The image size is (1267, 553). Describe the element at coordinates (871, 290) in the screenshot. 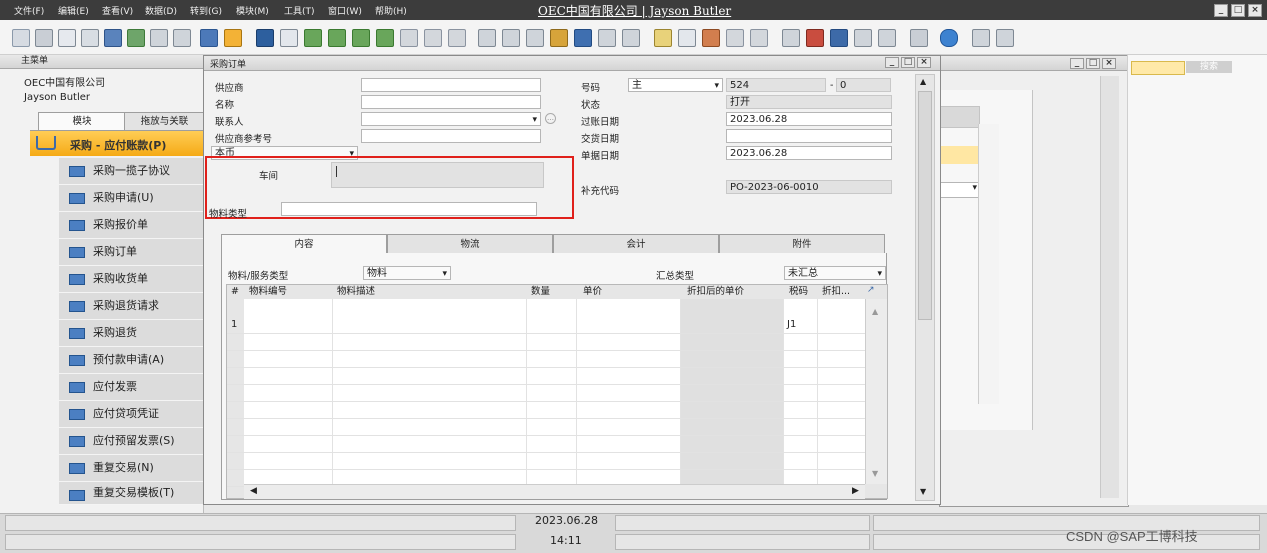

I see `expand-icon: ↗` at that location.